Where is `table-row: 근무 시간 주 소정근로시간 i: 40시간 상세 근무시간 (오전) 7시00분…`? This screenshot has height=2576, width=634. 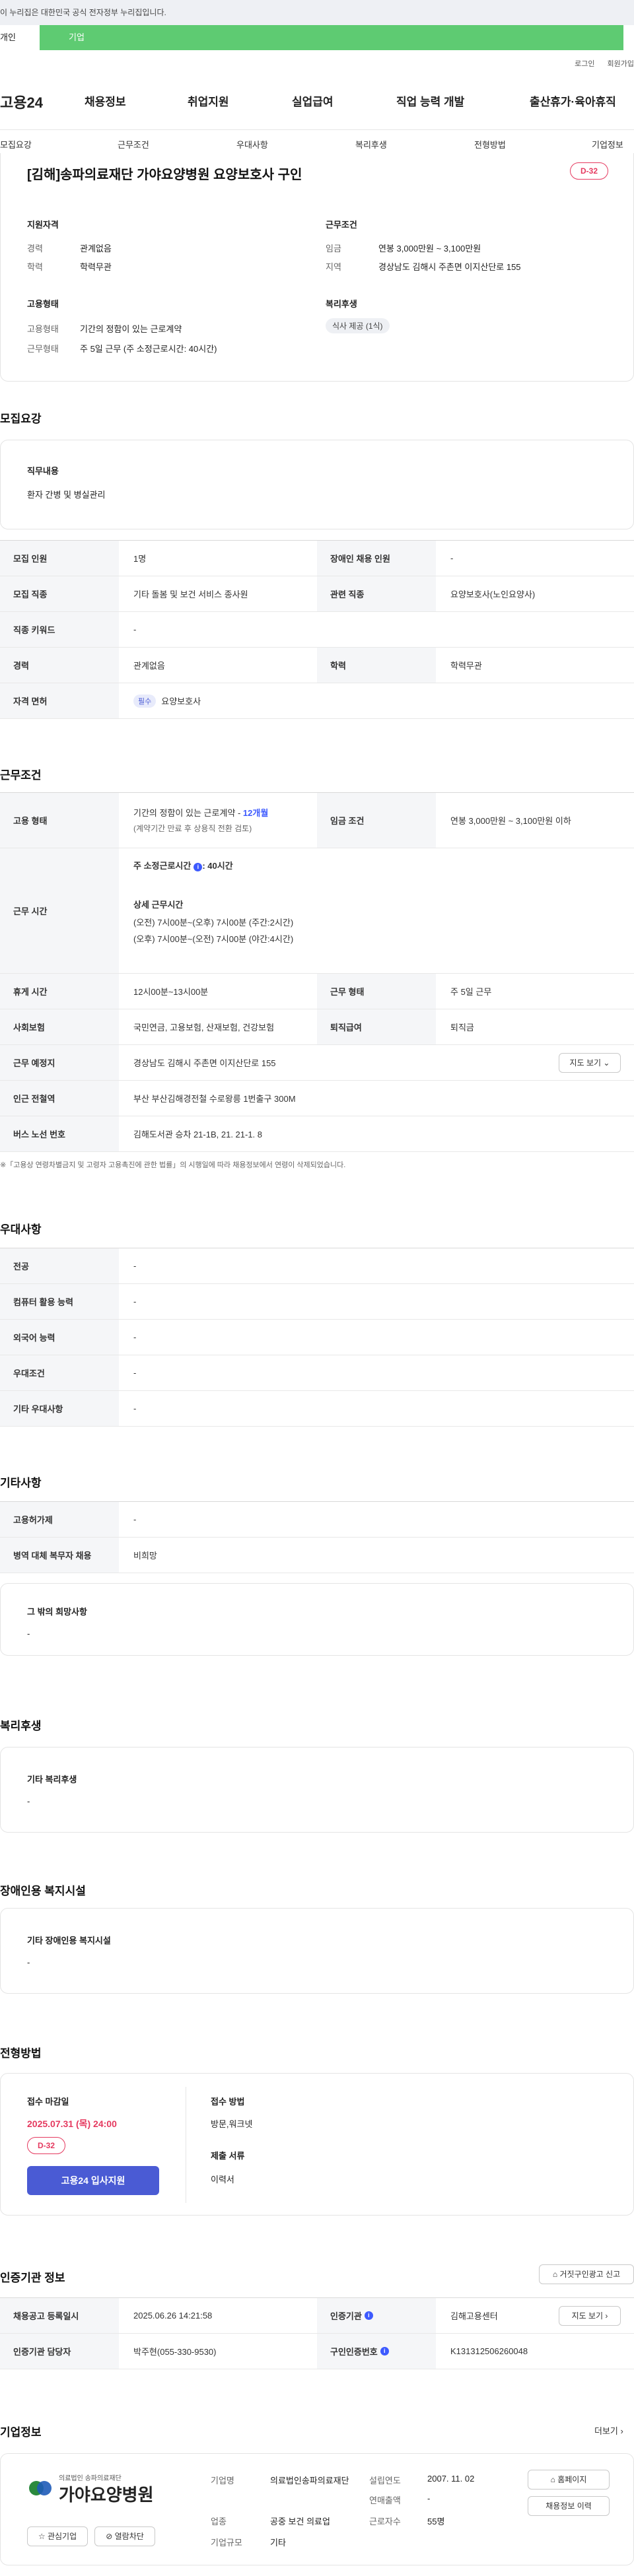 table-row: 근무 시간 주 소정근로시간 i: 40시간 상세 근무시간 (오전) 7시00분… is located at coordinates (317, 911).